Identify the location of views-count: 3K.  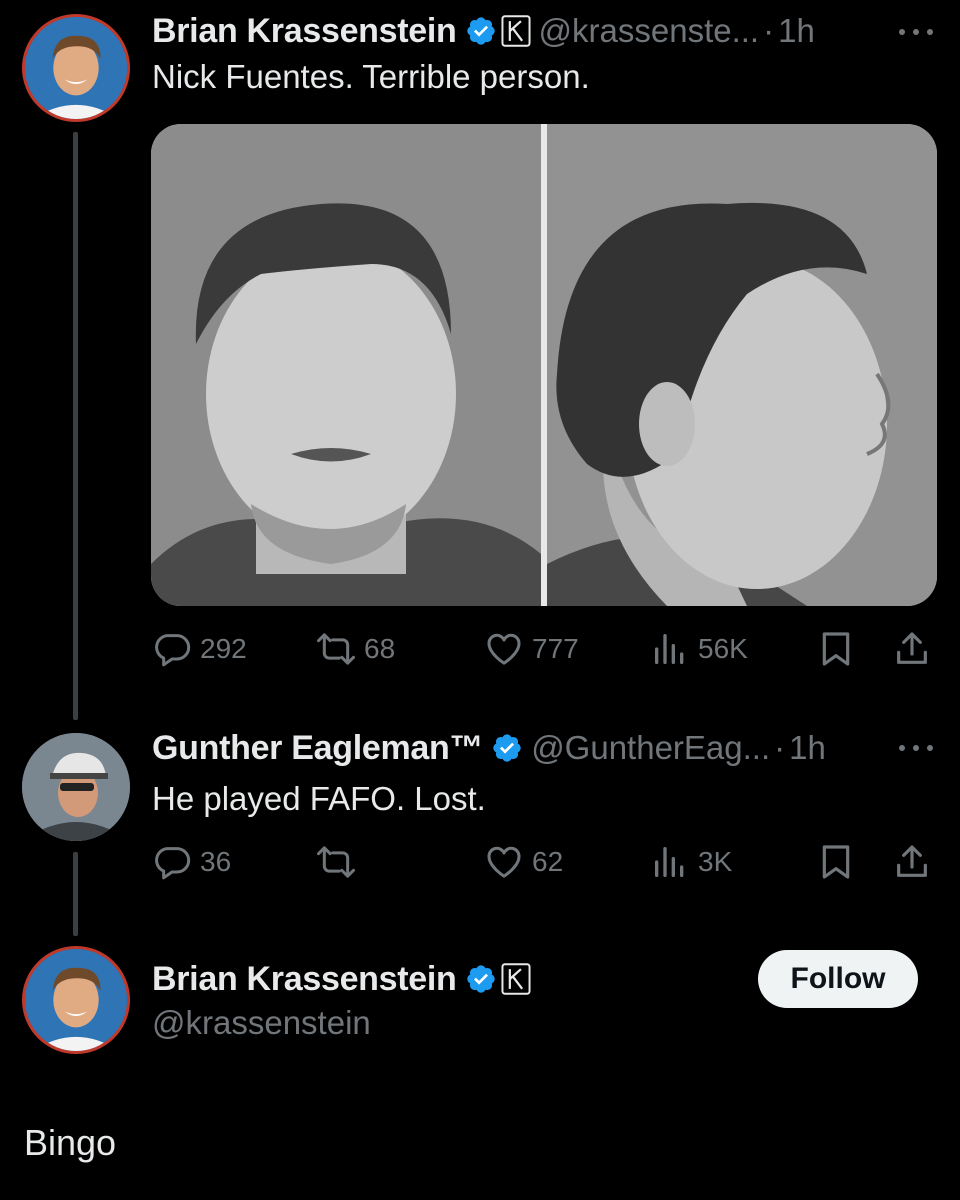
(715, 861).